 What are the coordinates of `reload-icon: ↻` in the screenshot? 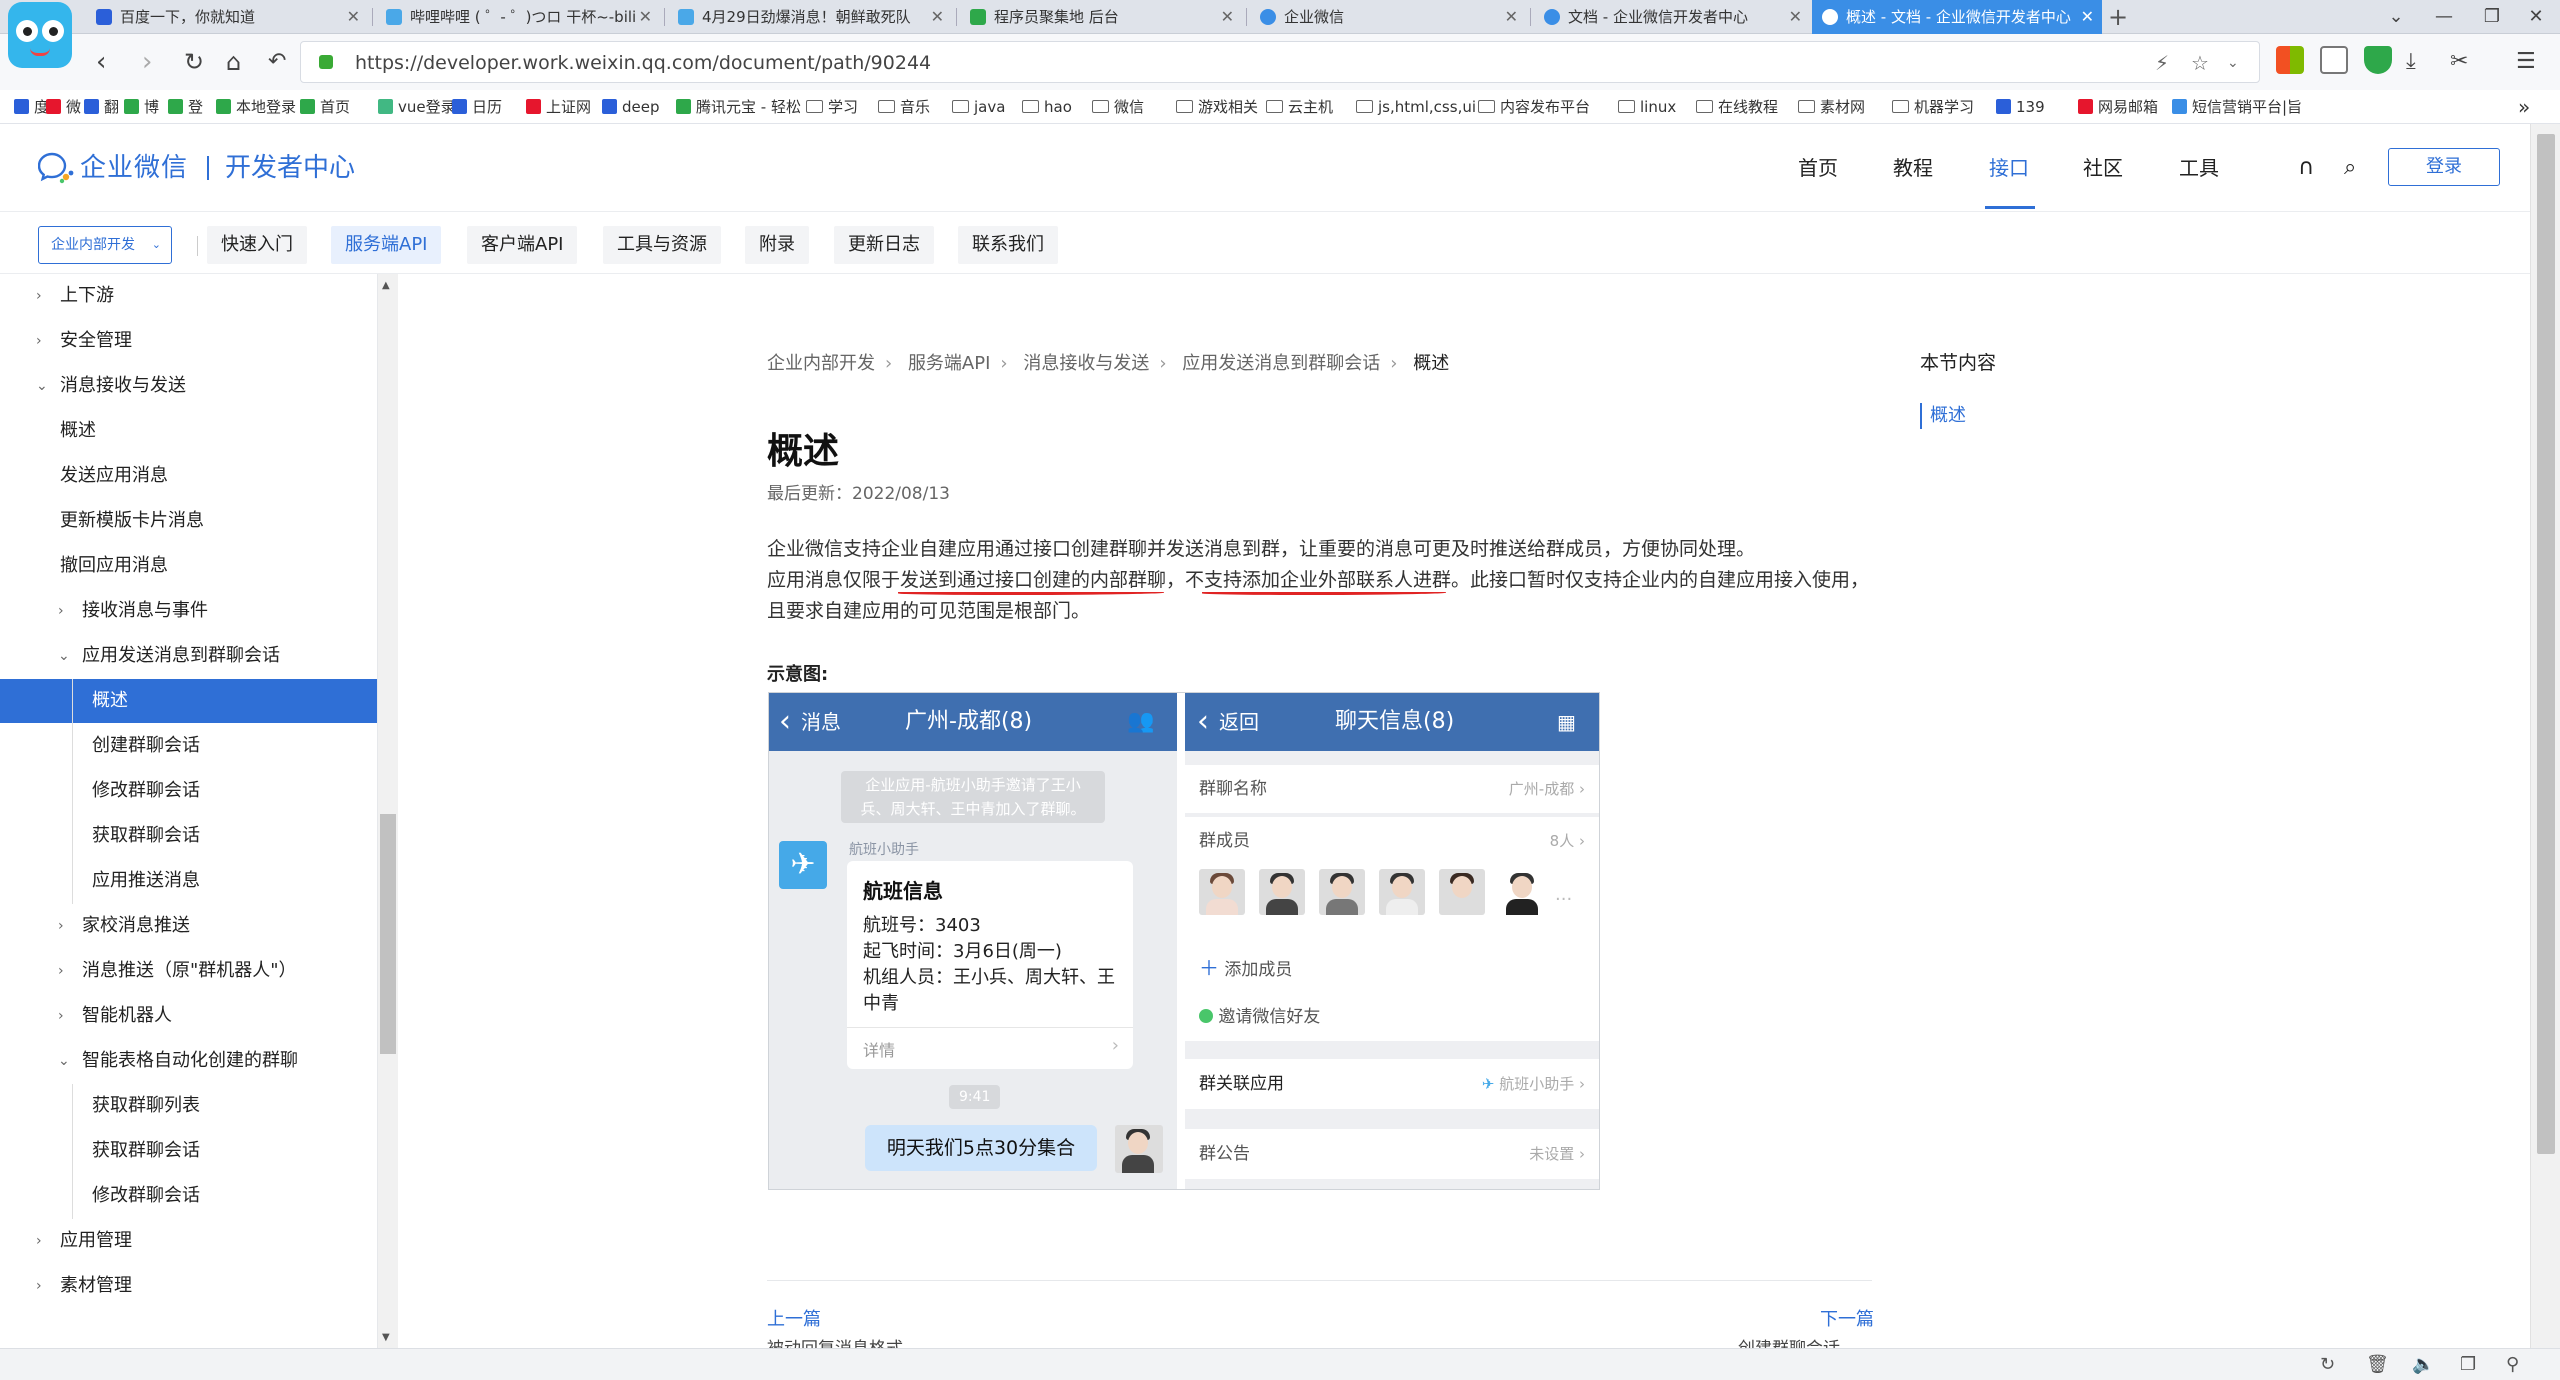 It's located at (194, 62).